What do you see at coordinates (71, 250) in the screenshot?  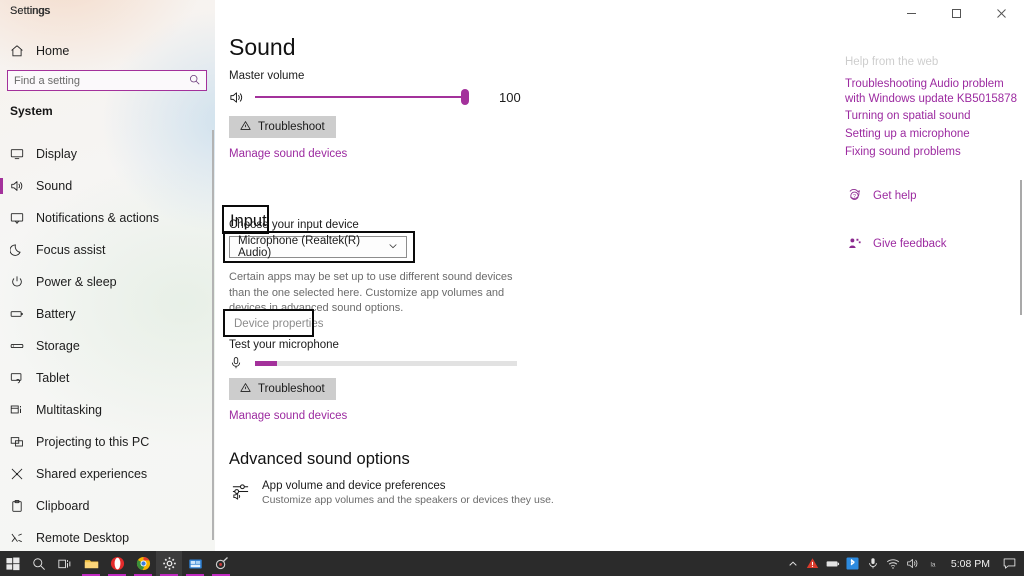 I see `sidebar-item-label: Focus assist` at bounding box center [71, 250].